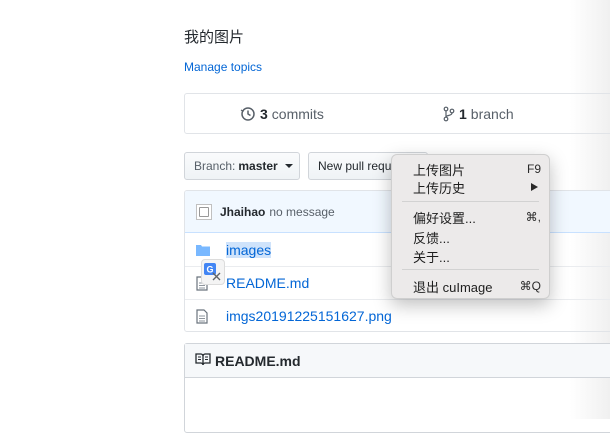  What do you see at coordinates (204, 211) in the screenshot?
I see `avatar` at bounding box center [204, 211].